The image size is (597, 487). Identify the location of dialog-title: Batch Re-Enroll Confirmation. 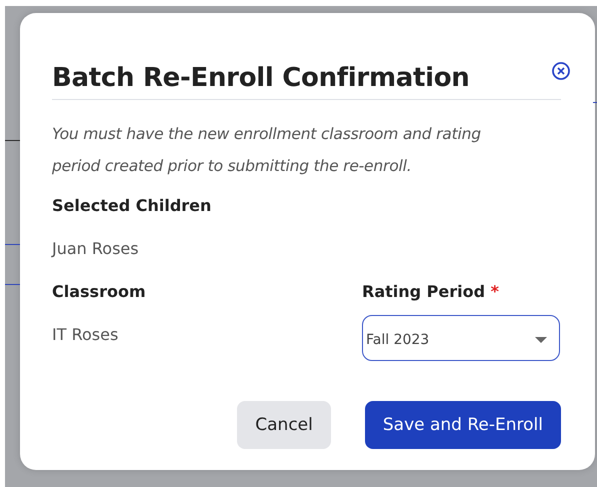
(261, 78).